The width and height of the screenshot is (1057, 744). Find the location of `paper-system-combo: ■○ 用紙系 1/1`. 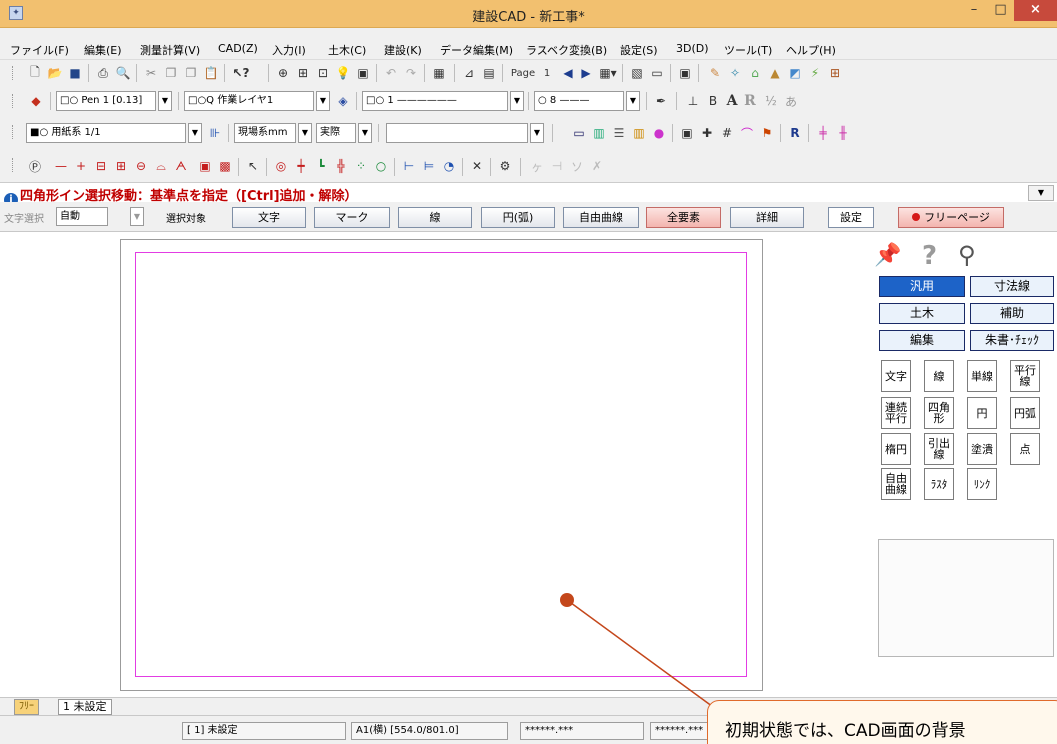

paper-system-combo: ■○ 用紙系 1/1 is located at coordinates (106, 133).